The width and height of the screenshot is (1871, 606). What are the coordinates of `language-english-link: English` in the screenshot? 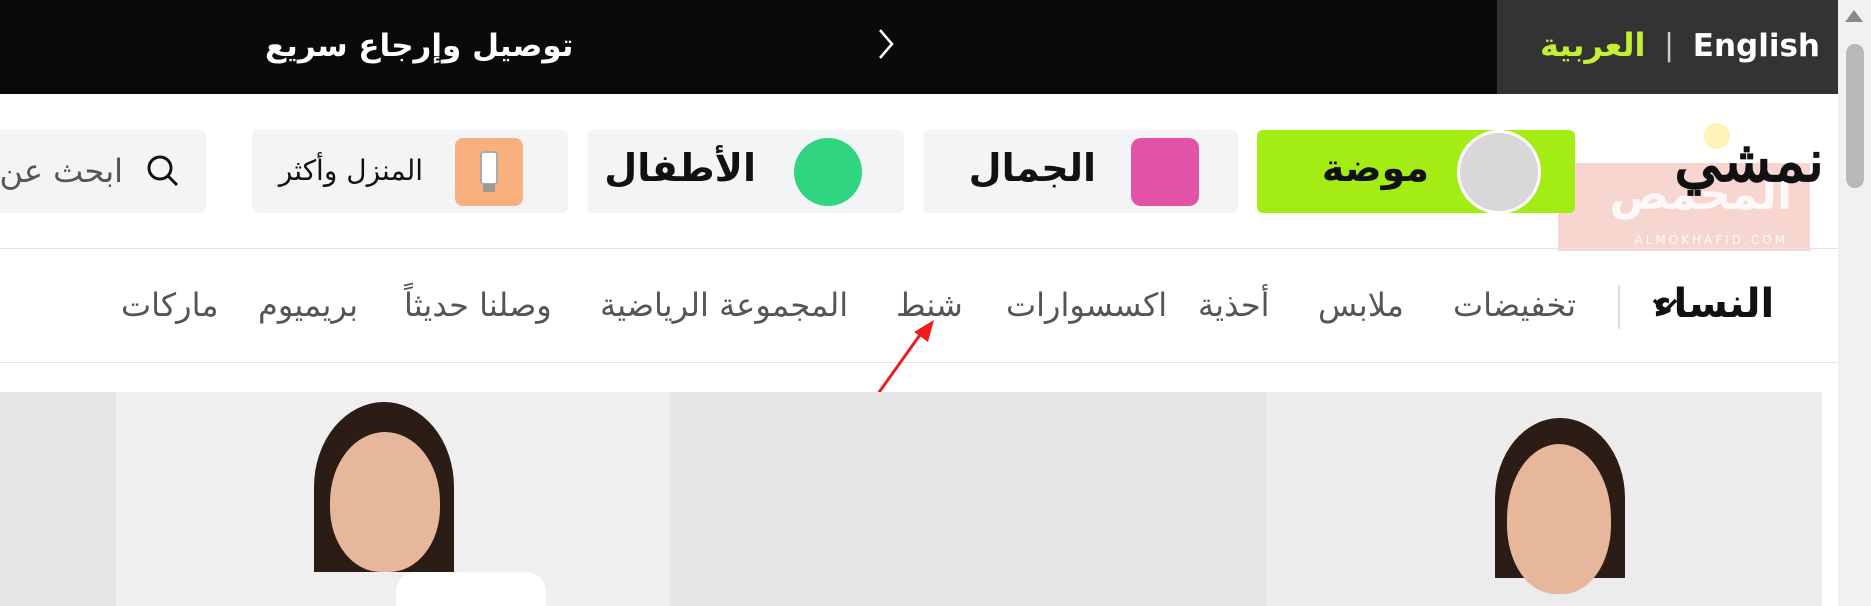 It's located at (1756, 46).